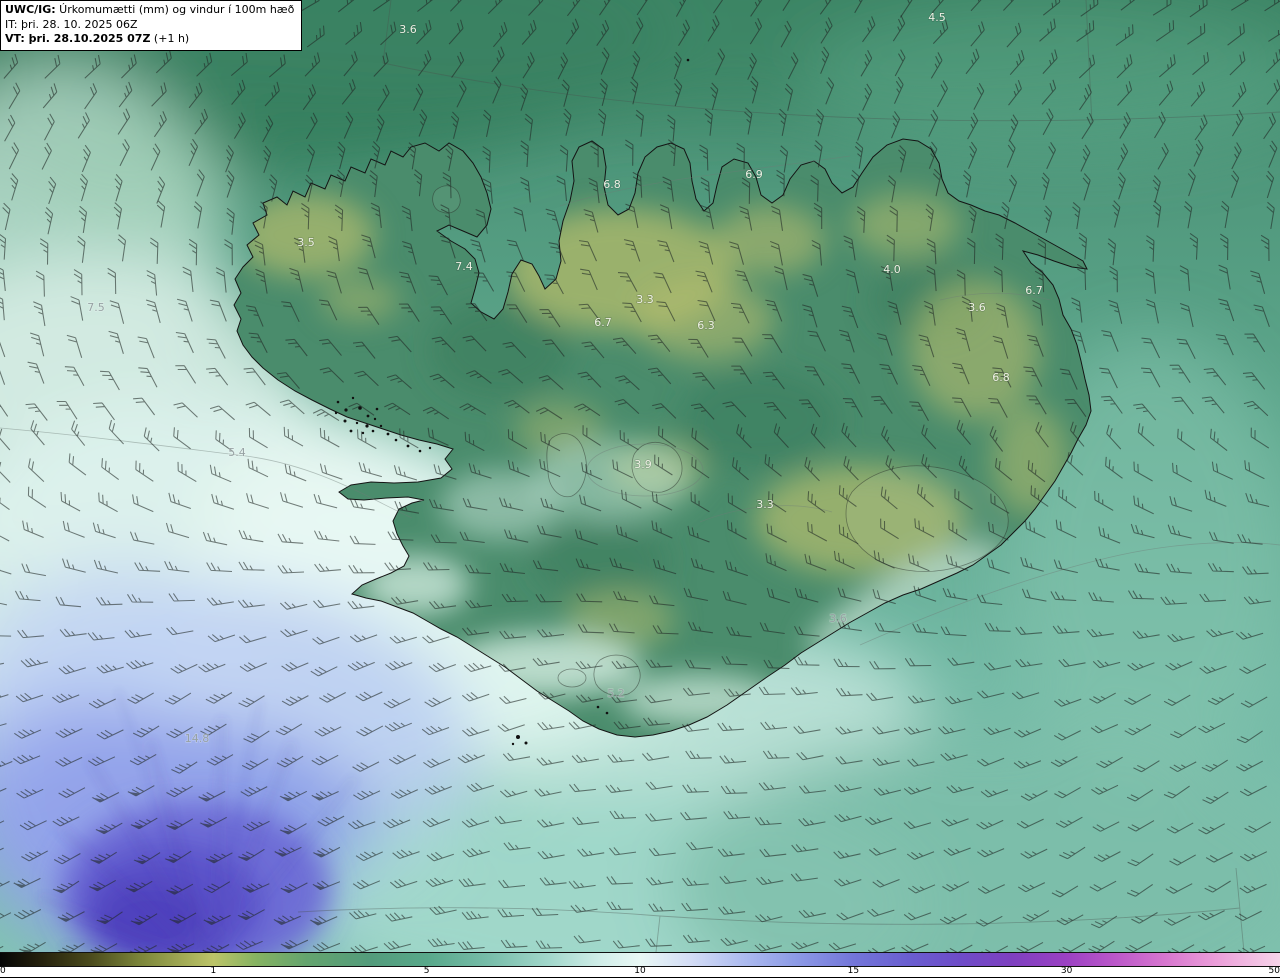 This screenshot has height=978, width=1280. Describe the element at coordinates (640, 959) in the screenshot. I see `colorbar-gradient` at that location.